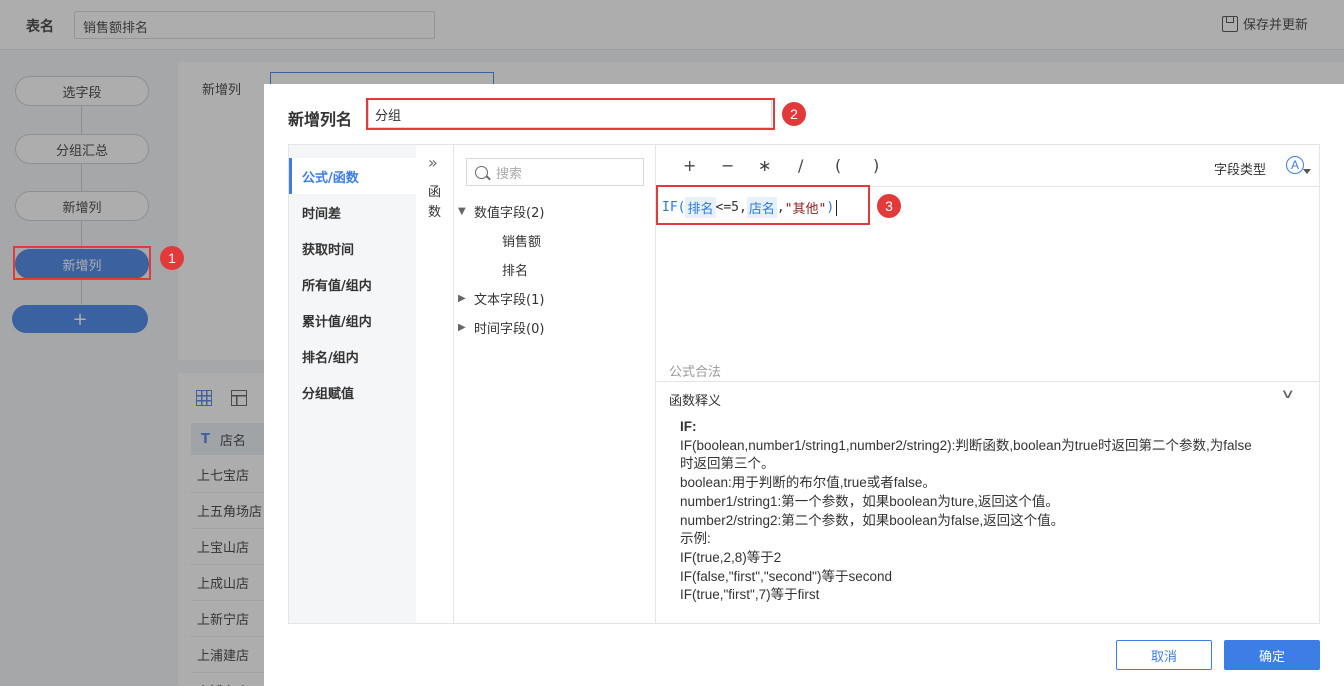  Describe the element at coordinates (1164, 655) in the screenshot. I see `cancel-button: 取消` at that location.